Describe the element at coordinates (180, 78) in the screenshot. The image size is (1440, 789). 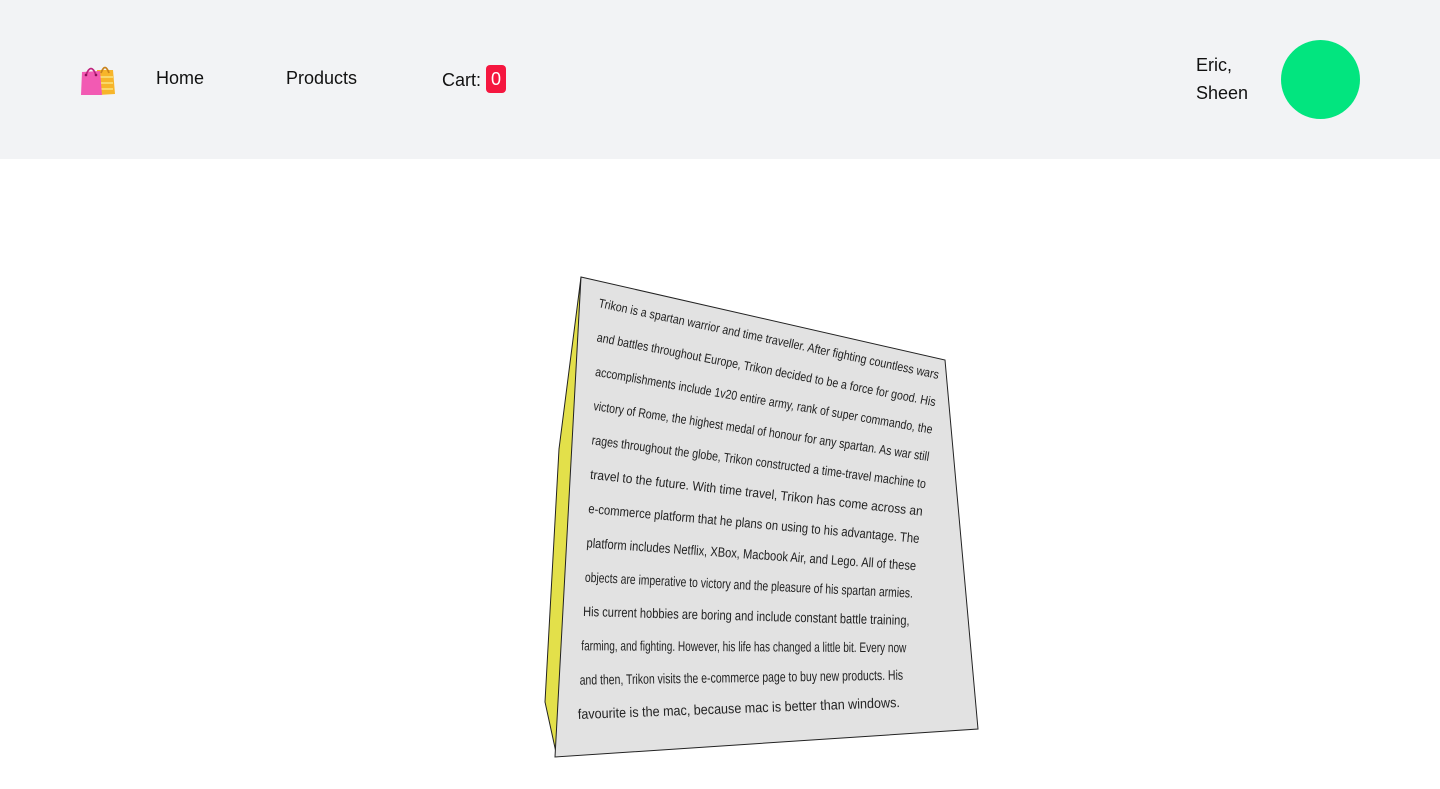
I see `nav-home-link: Home` at that location.